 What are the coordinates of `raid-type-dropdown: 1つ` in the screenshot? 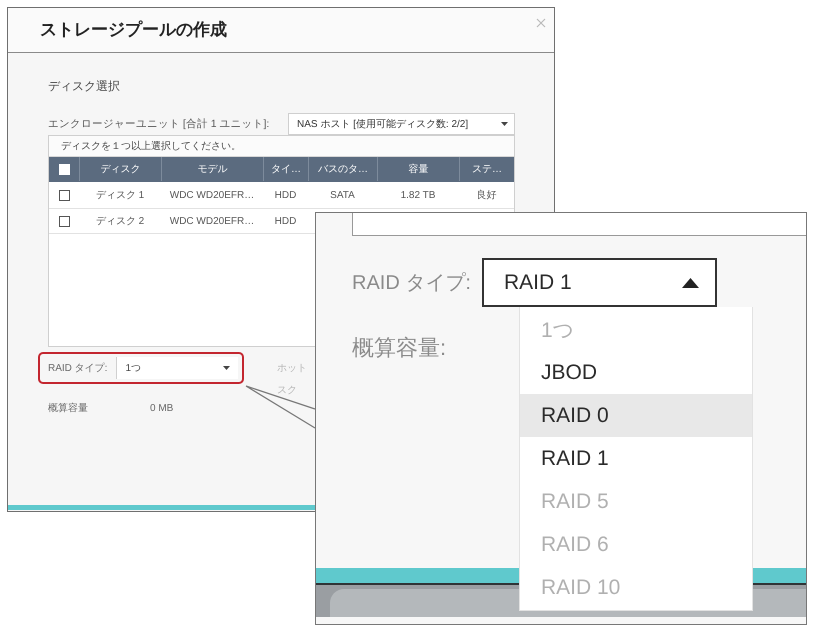 It's located at (177, 368).